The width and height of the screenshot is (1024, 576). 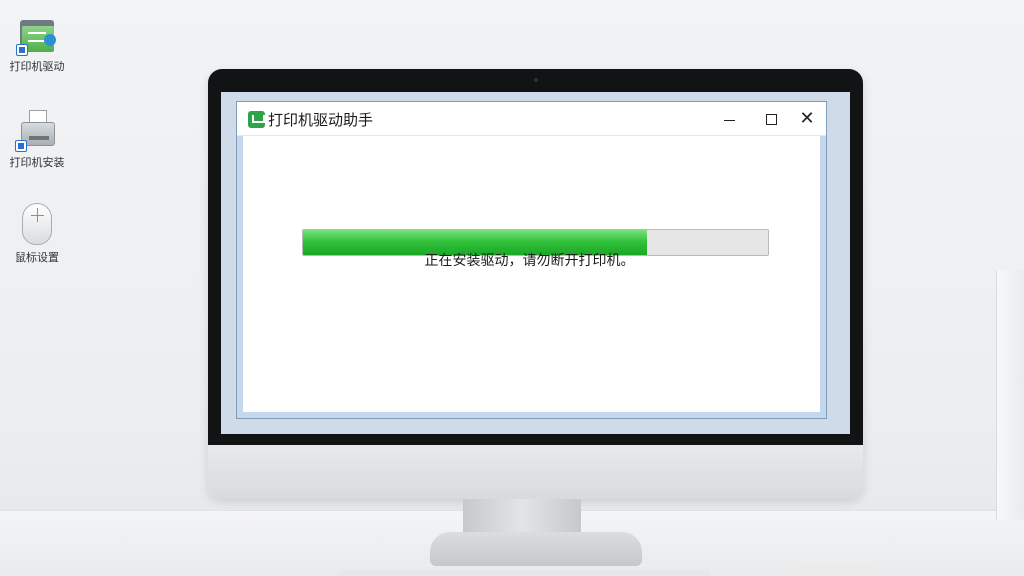 I want to click on camera-icon, so click(x=536, y=80).